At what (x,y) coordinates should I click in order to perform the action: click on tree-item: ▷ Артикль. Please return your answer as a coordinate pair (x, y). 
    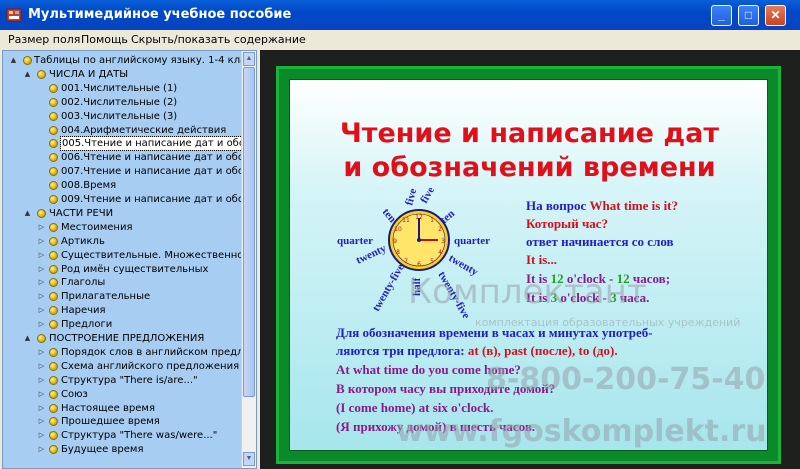
    Looking at the image, I should click on (122, 241).